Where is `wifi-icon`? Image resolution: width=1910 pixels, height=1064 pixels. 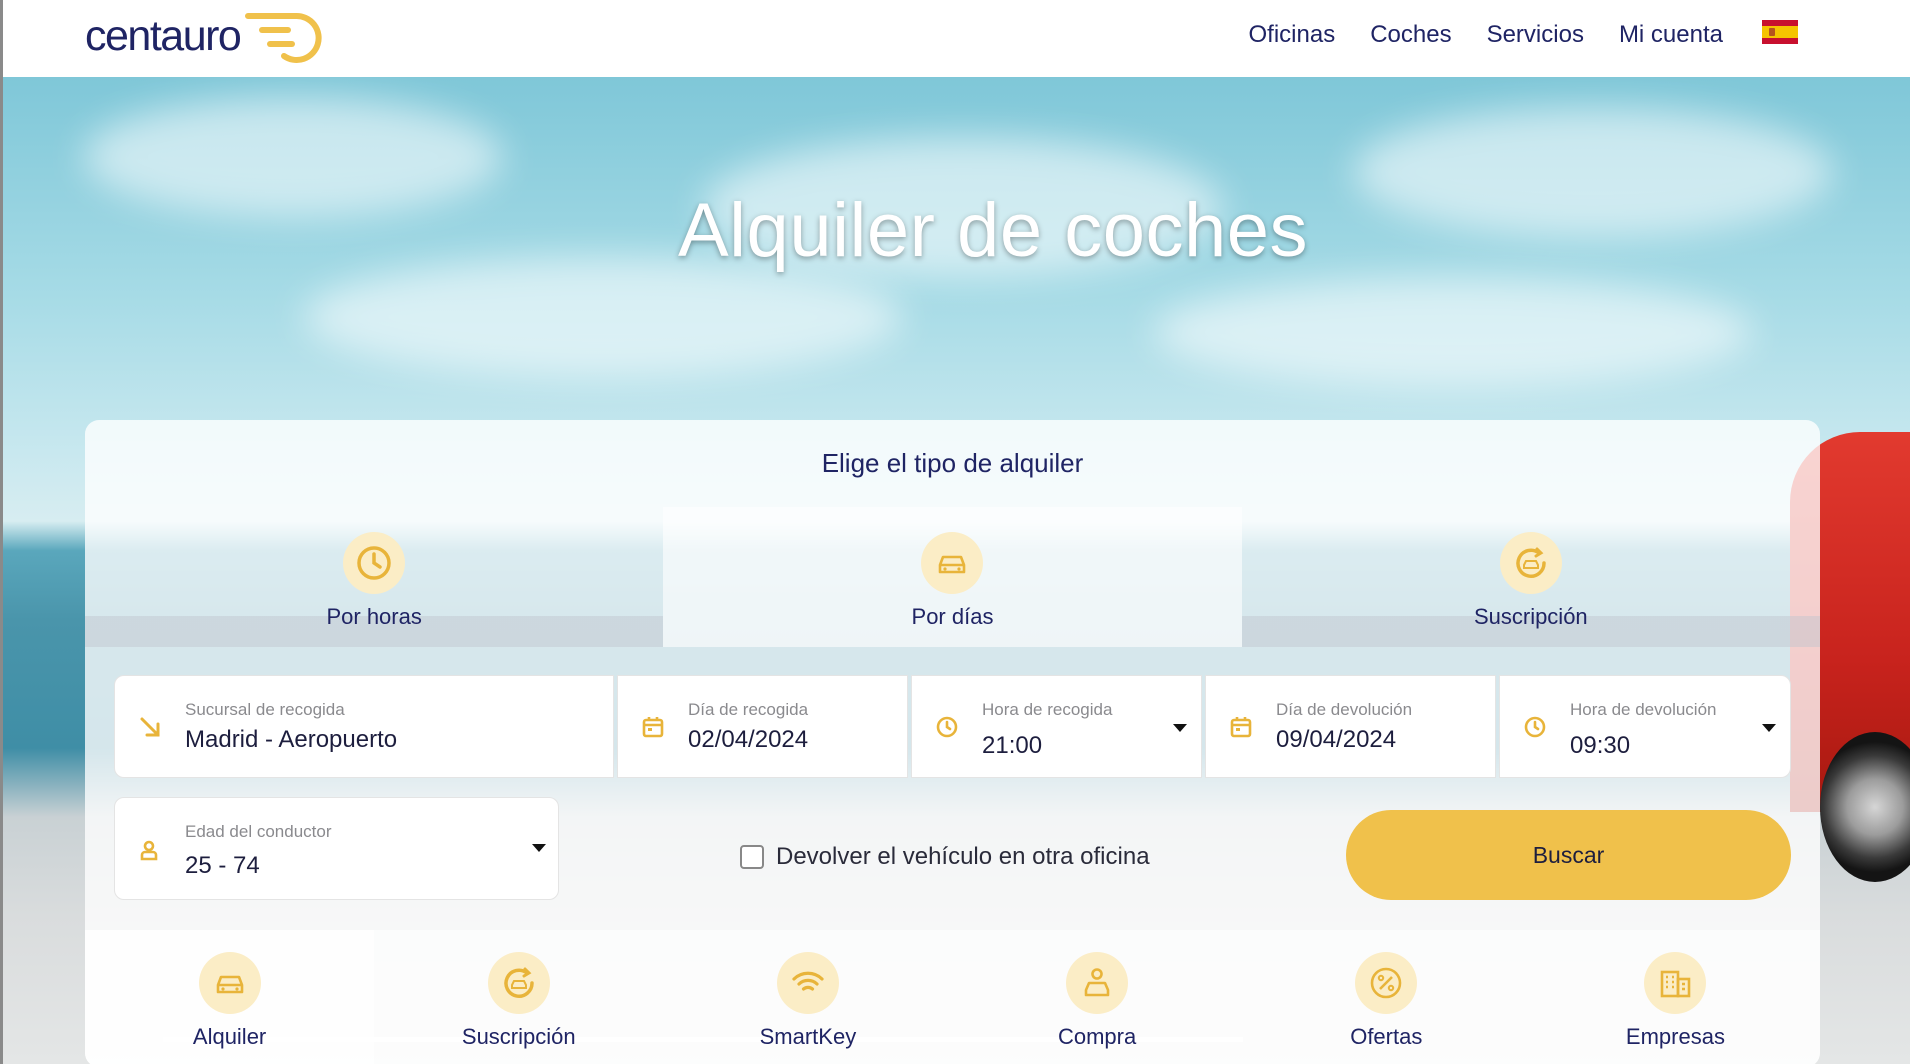
wifi-icon is located at coordinates (807, 983).